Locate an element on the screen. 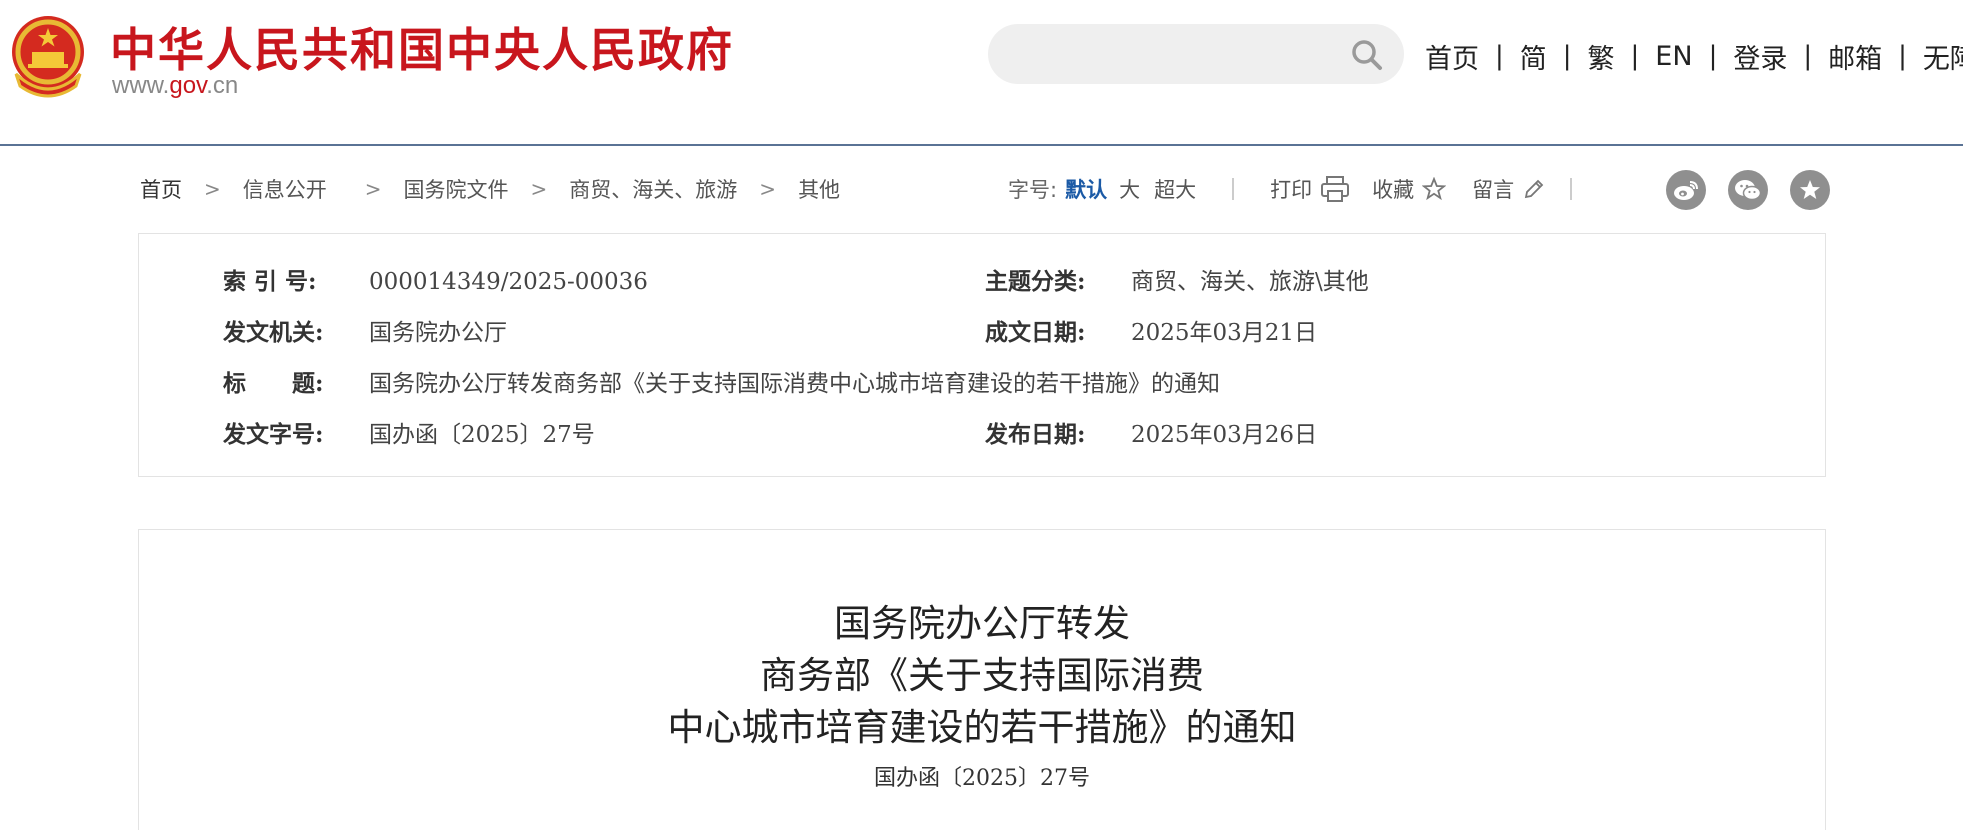 The width and height of the screenshot is (1963, 830). breadcrumb-commerce: 商贸、海关、旅游 is located at coordinates (653, 189).